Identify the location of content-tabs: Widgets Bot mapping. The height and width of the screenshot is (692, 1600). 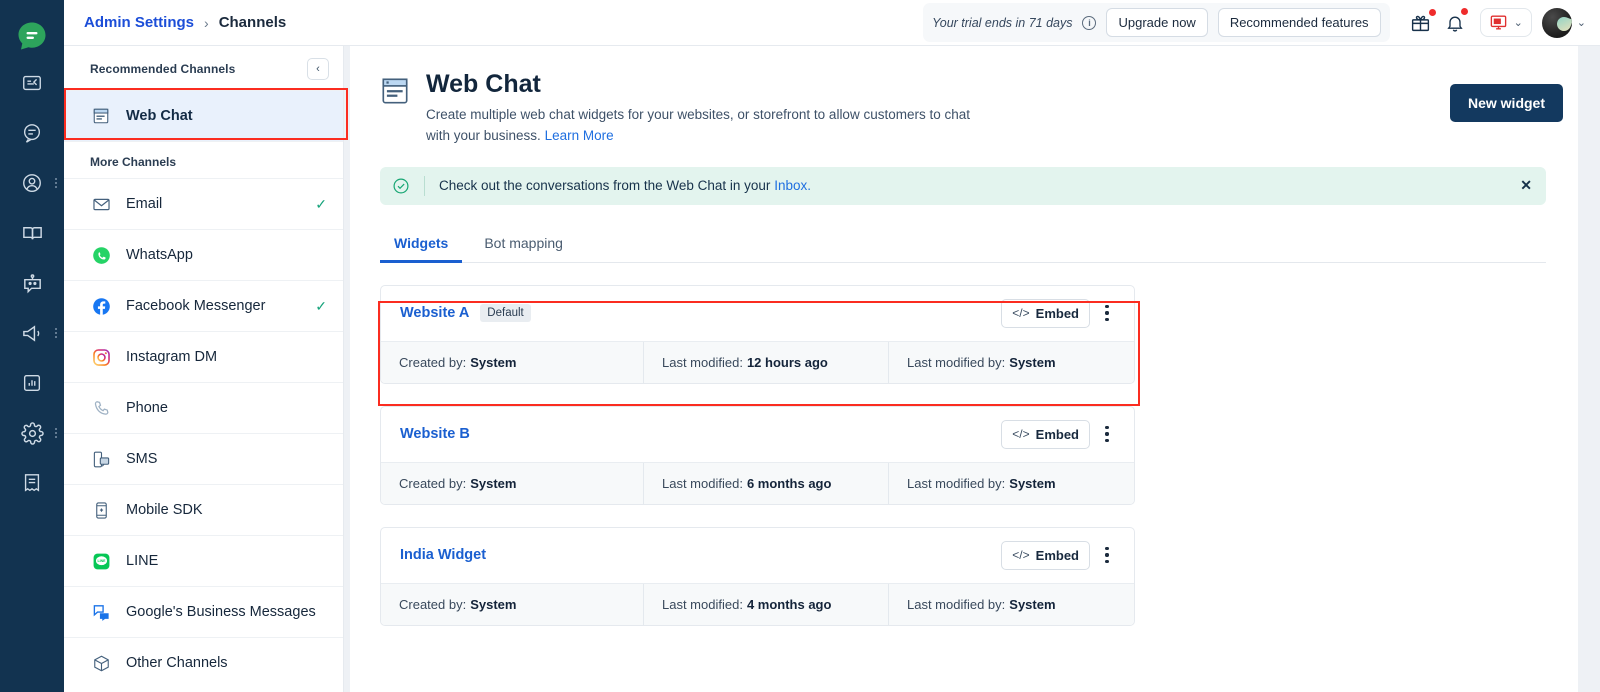
(963, 245).